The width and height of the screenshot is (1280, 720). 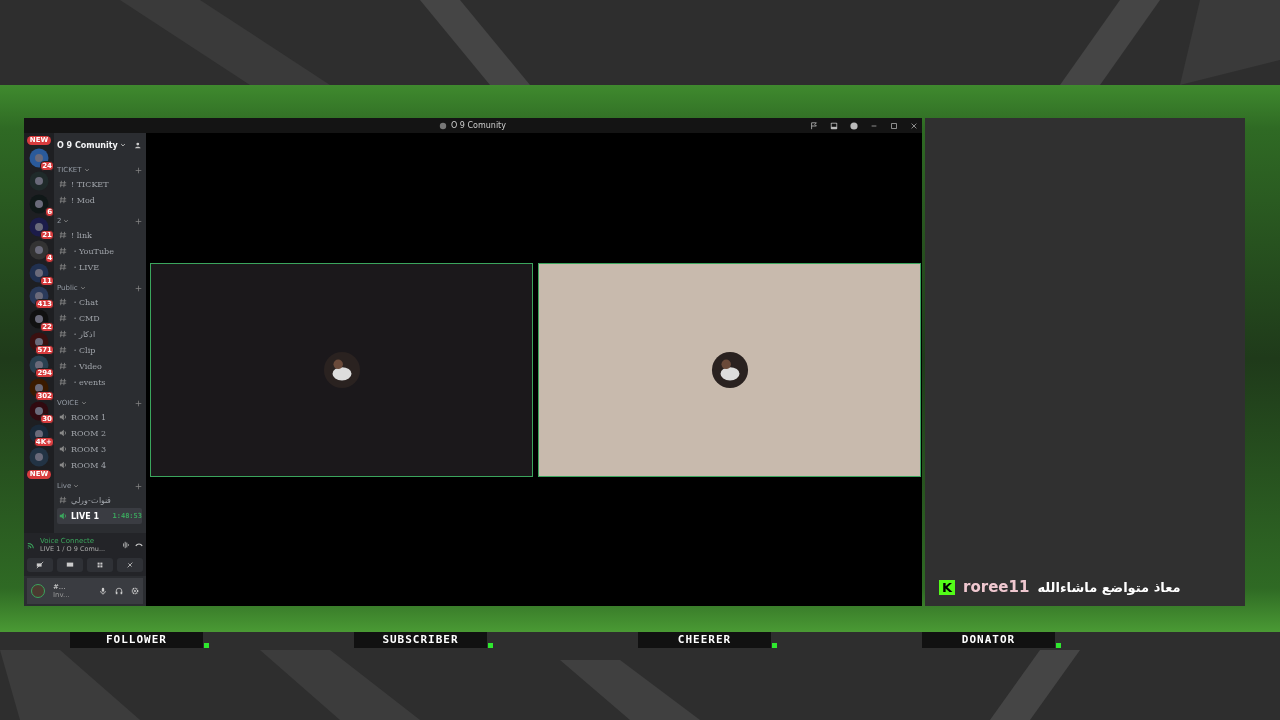 I want to click on channel-item: ! link, so click(x=99, y=235).